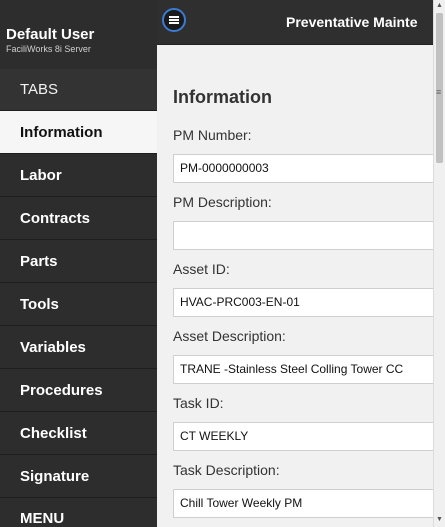 The height and width of the screenshot is (527, 445). Describe the element at coordinates (212, 135) in the screenshot. I see `pm-number-label: PM Number:` at that location.